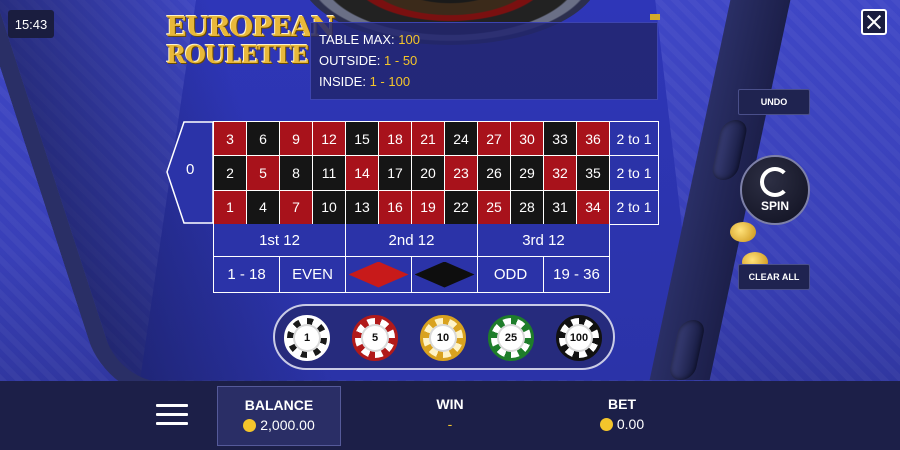  I want to click on number-cell: 20, so click(428, 173).